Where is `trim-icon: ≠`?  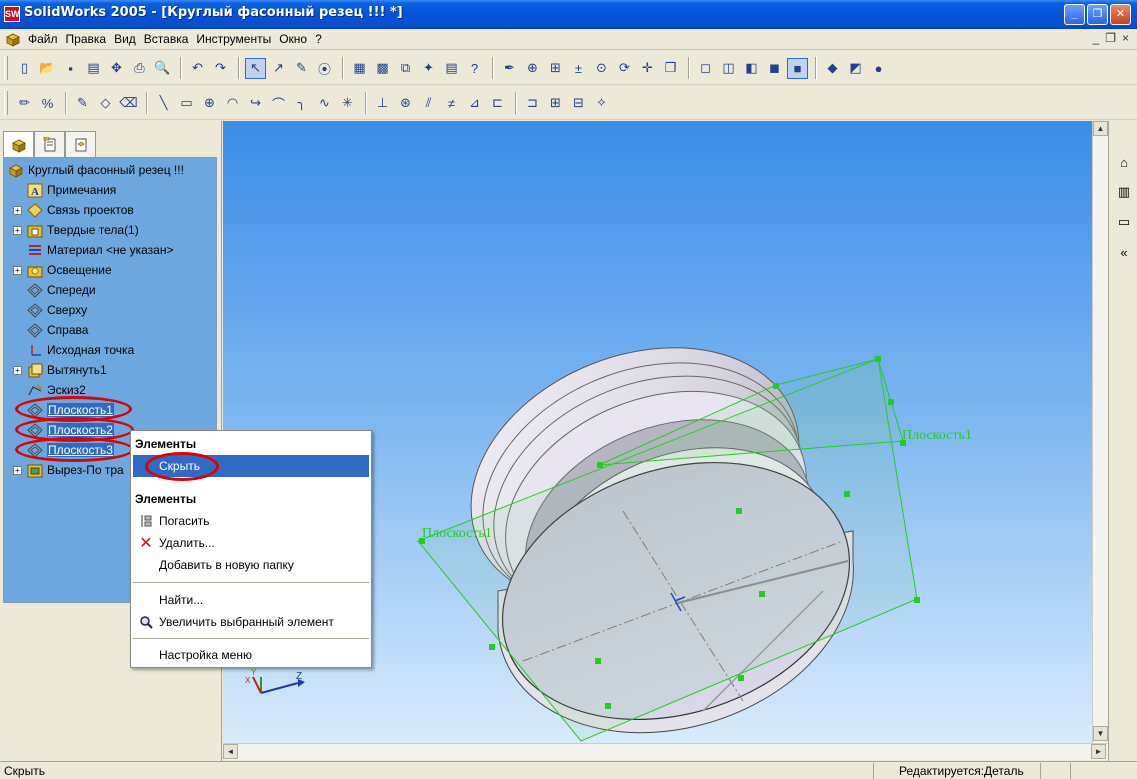 trim-icon: ≠ is located at coordinates (451, 103).